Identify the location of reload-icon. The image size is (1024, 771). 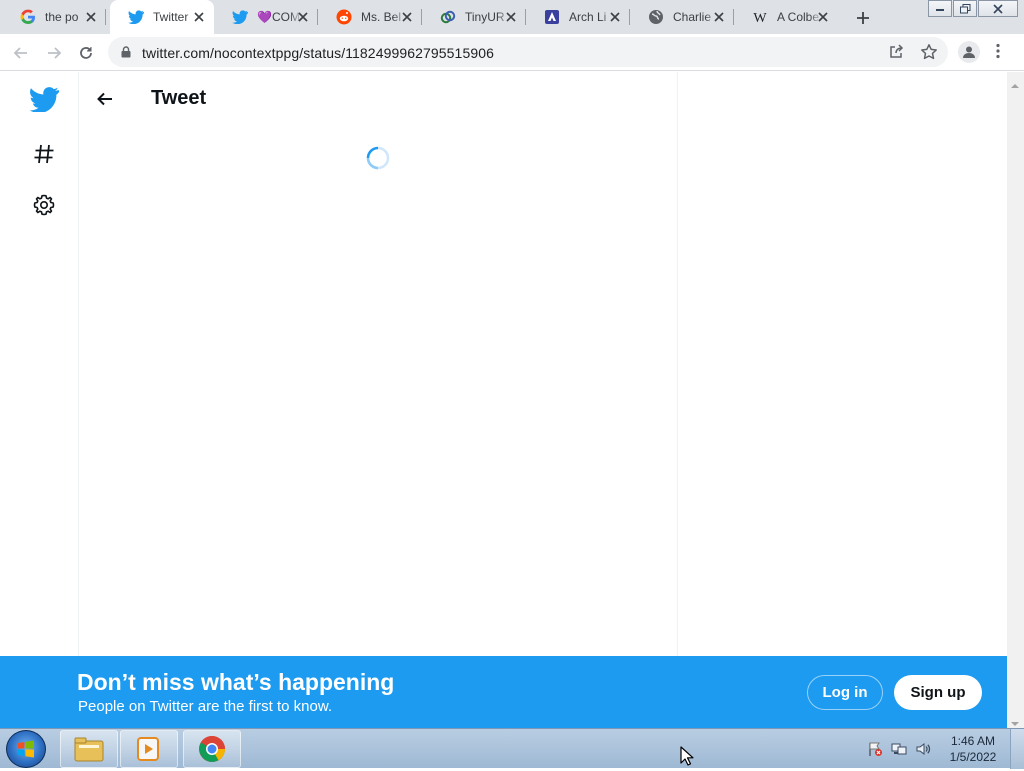
(86, 53).